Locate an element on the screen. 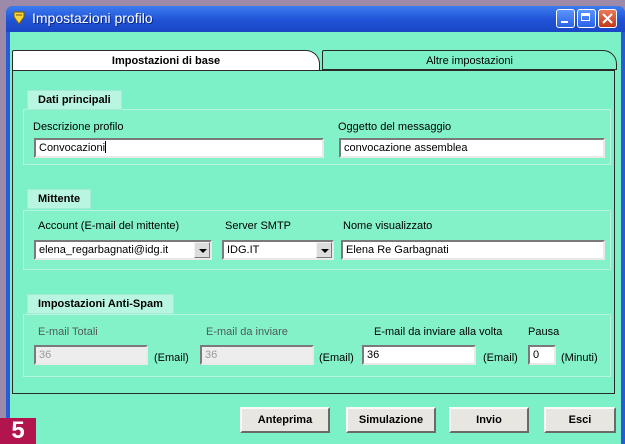 The width and height of the screenshot is (625, 444). nome-visualizzato-label: Nome visualizzato is located at coordinates (388, 226).